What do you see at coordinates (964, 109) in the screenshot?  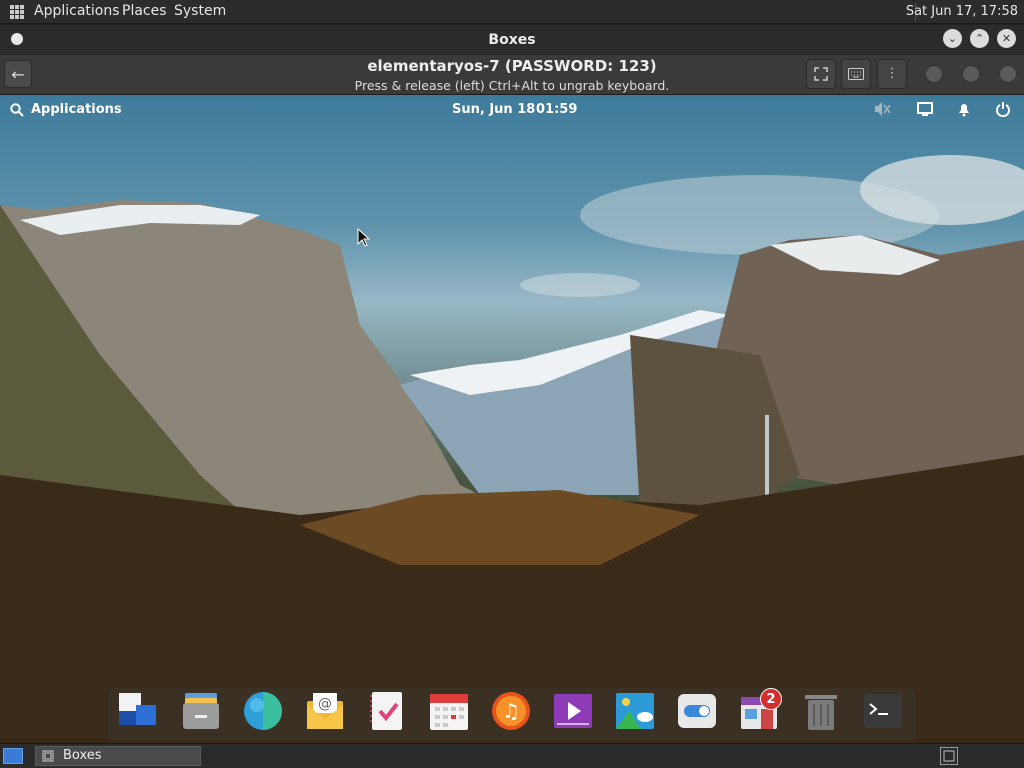 I see `notifications-bell-icon` at bounding box center [964, 109].